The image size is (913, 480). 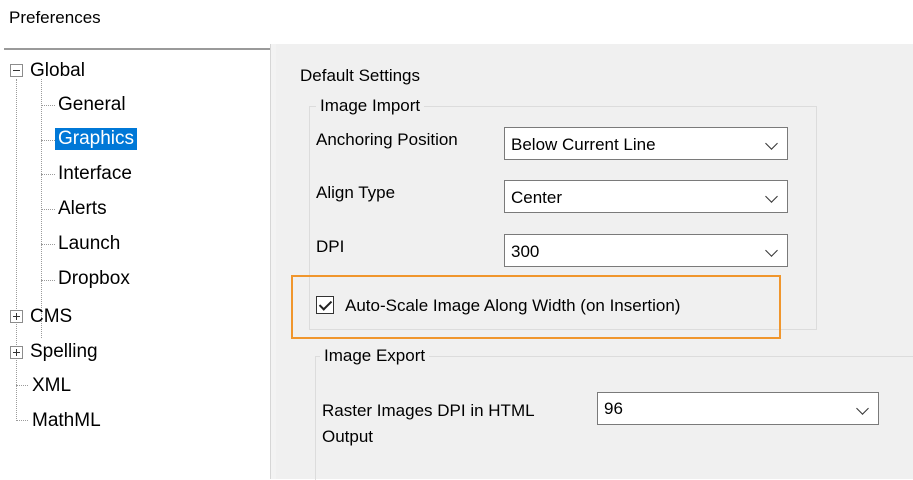 What do you see at coordinates (360, 75) in the screenshot?
I see `section-title: Default Settings` at bounding box center [360, 75].